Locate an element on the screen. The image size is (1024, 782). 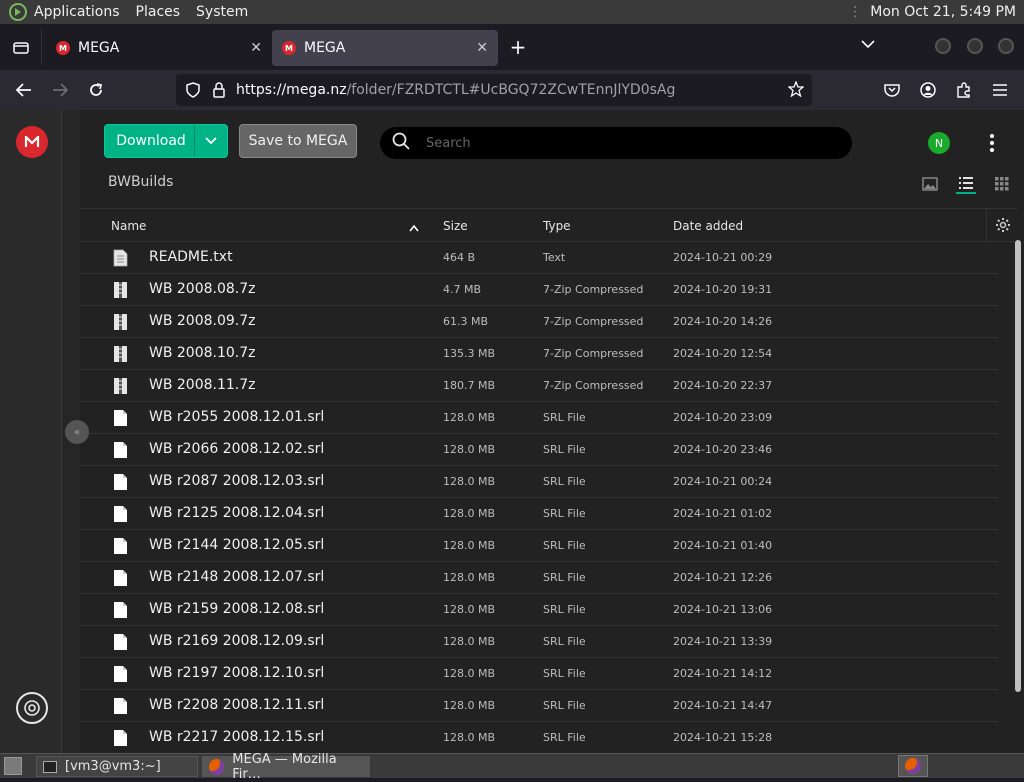
back-icon is located at coordinates (24, 90).